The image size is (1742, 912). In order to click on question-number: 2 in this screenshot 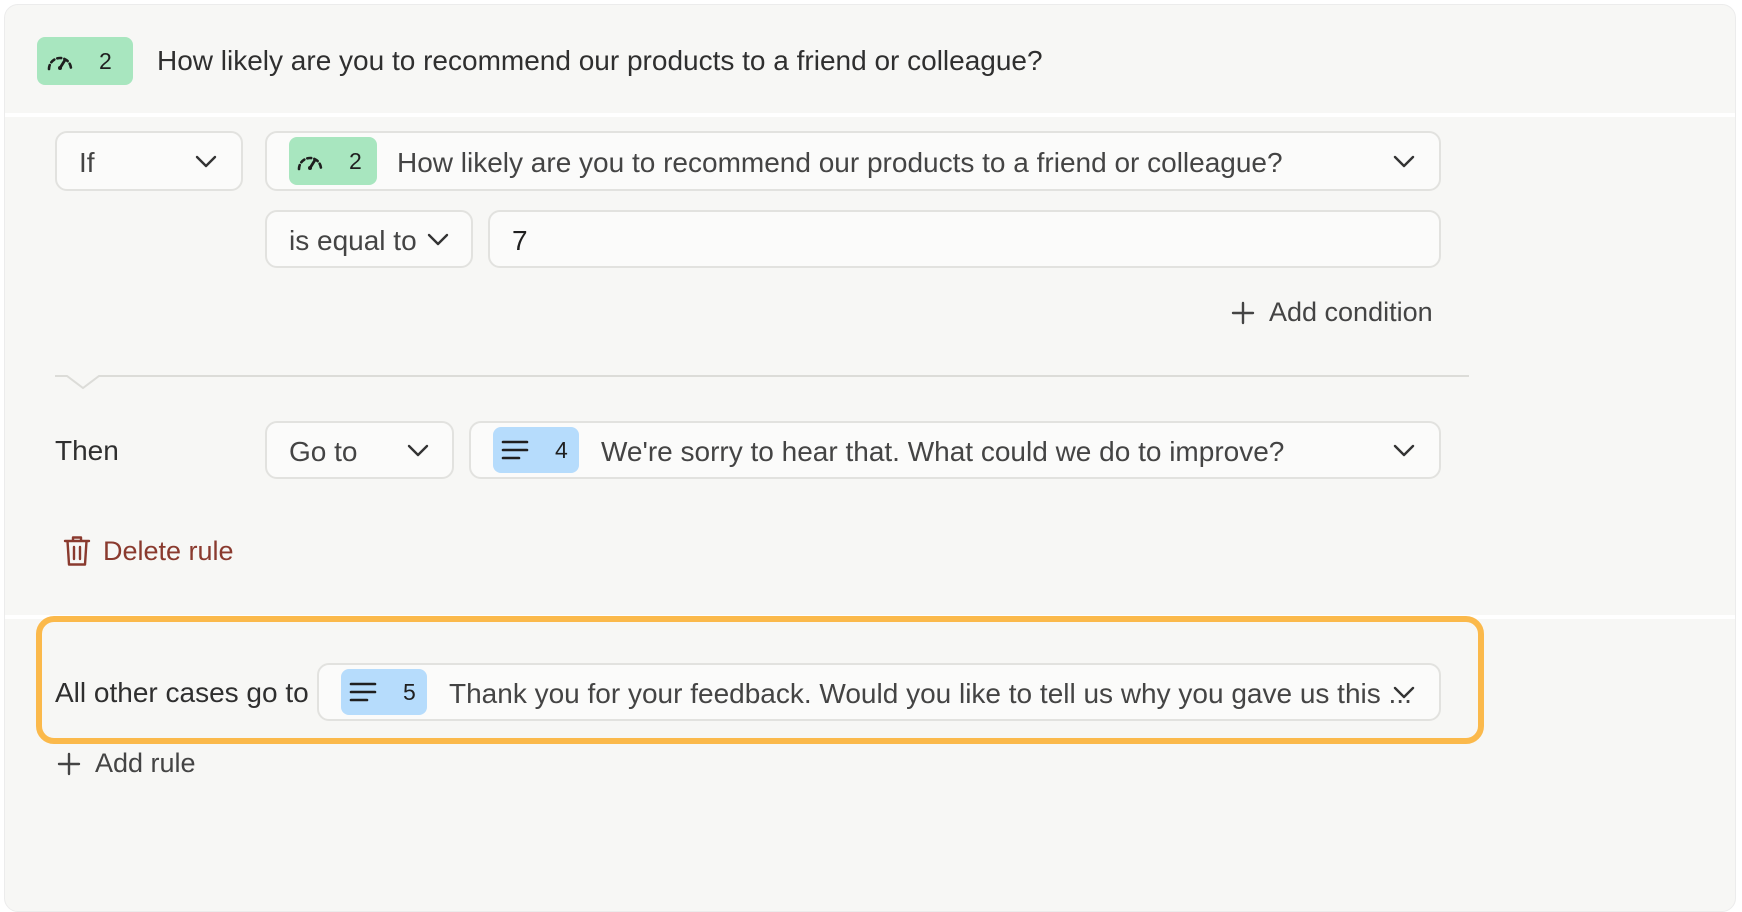, I will do `click(105, 60)`.